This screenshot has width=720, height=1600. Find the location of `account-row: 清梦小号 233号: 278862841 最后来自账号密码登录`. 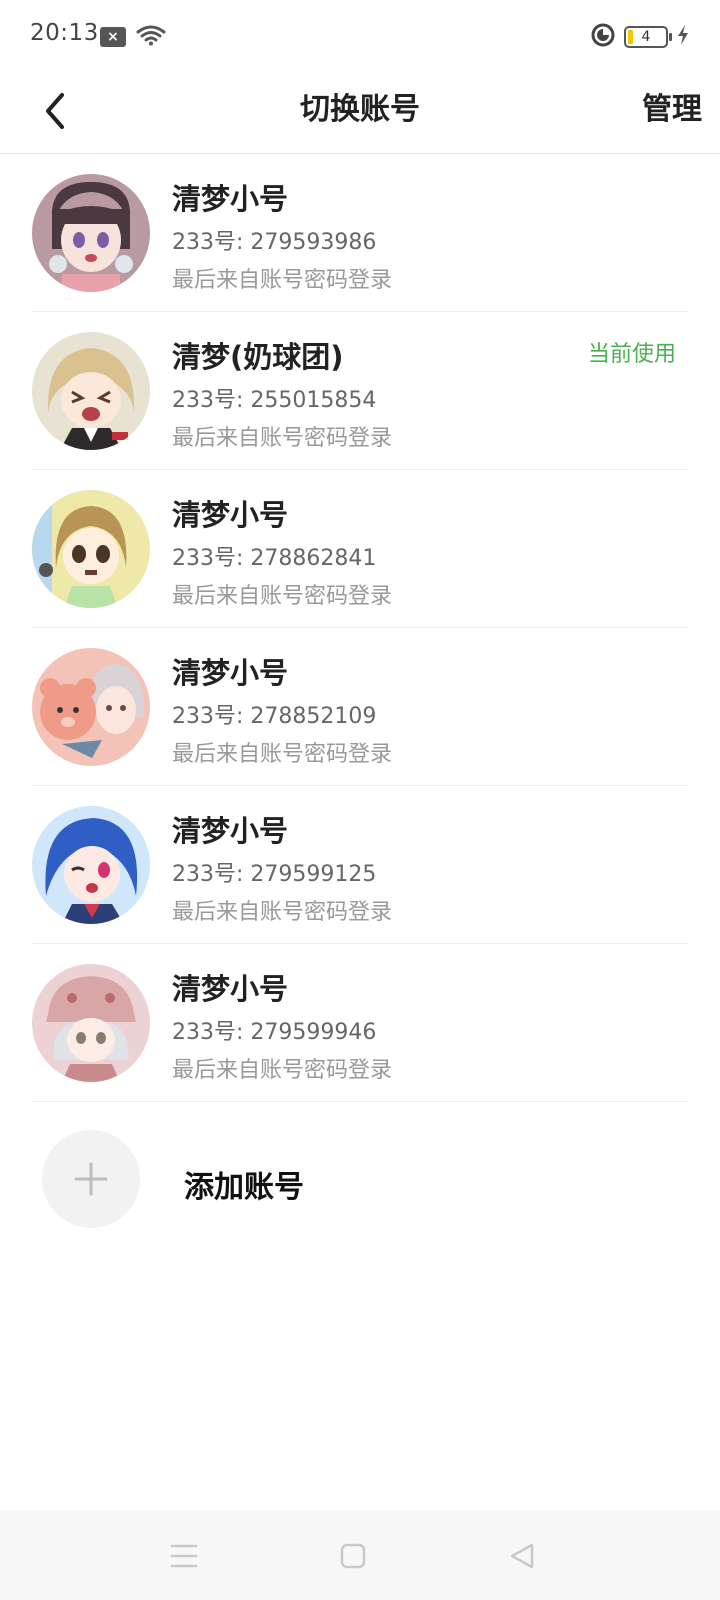

account-row: 清梦小号 233号: 278862841 最后来自账号密码登录 is located at coordinates (360, 549).